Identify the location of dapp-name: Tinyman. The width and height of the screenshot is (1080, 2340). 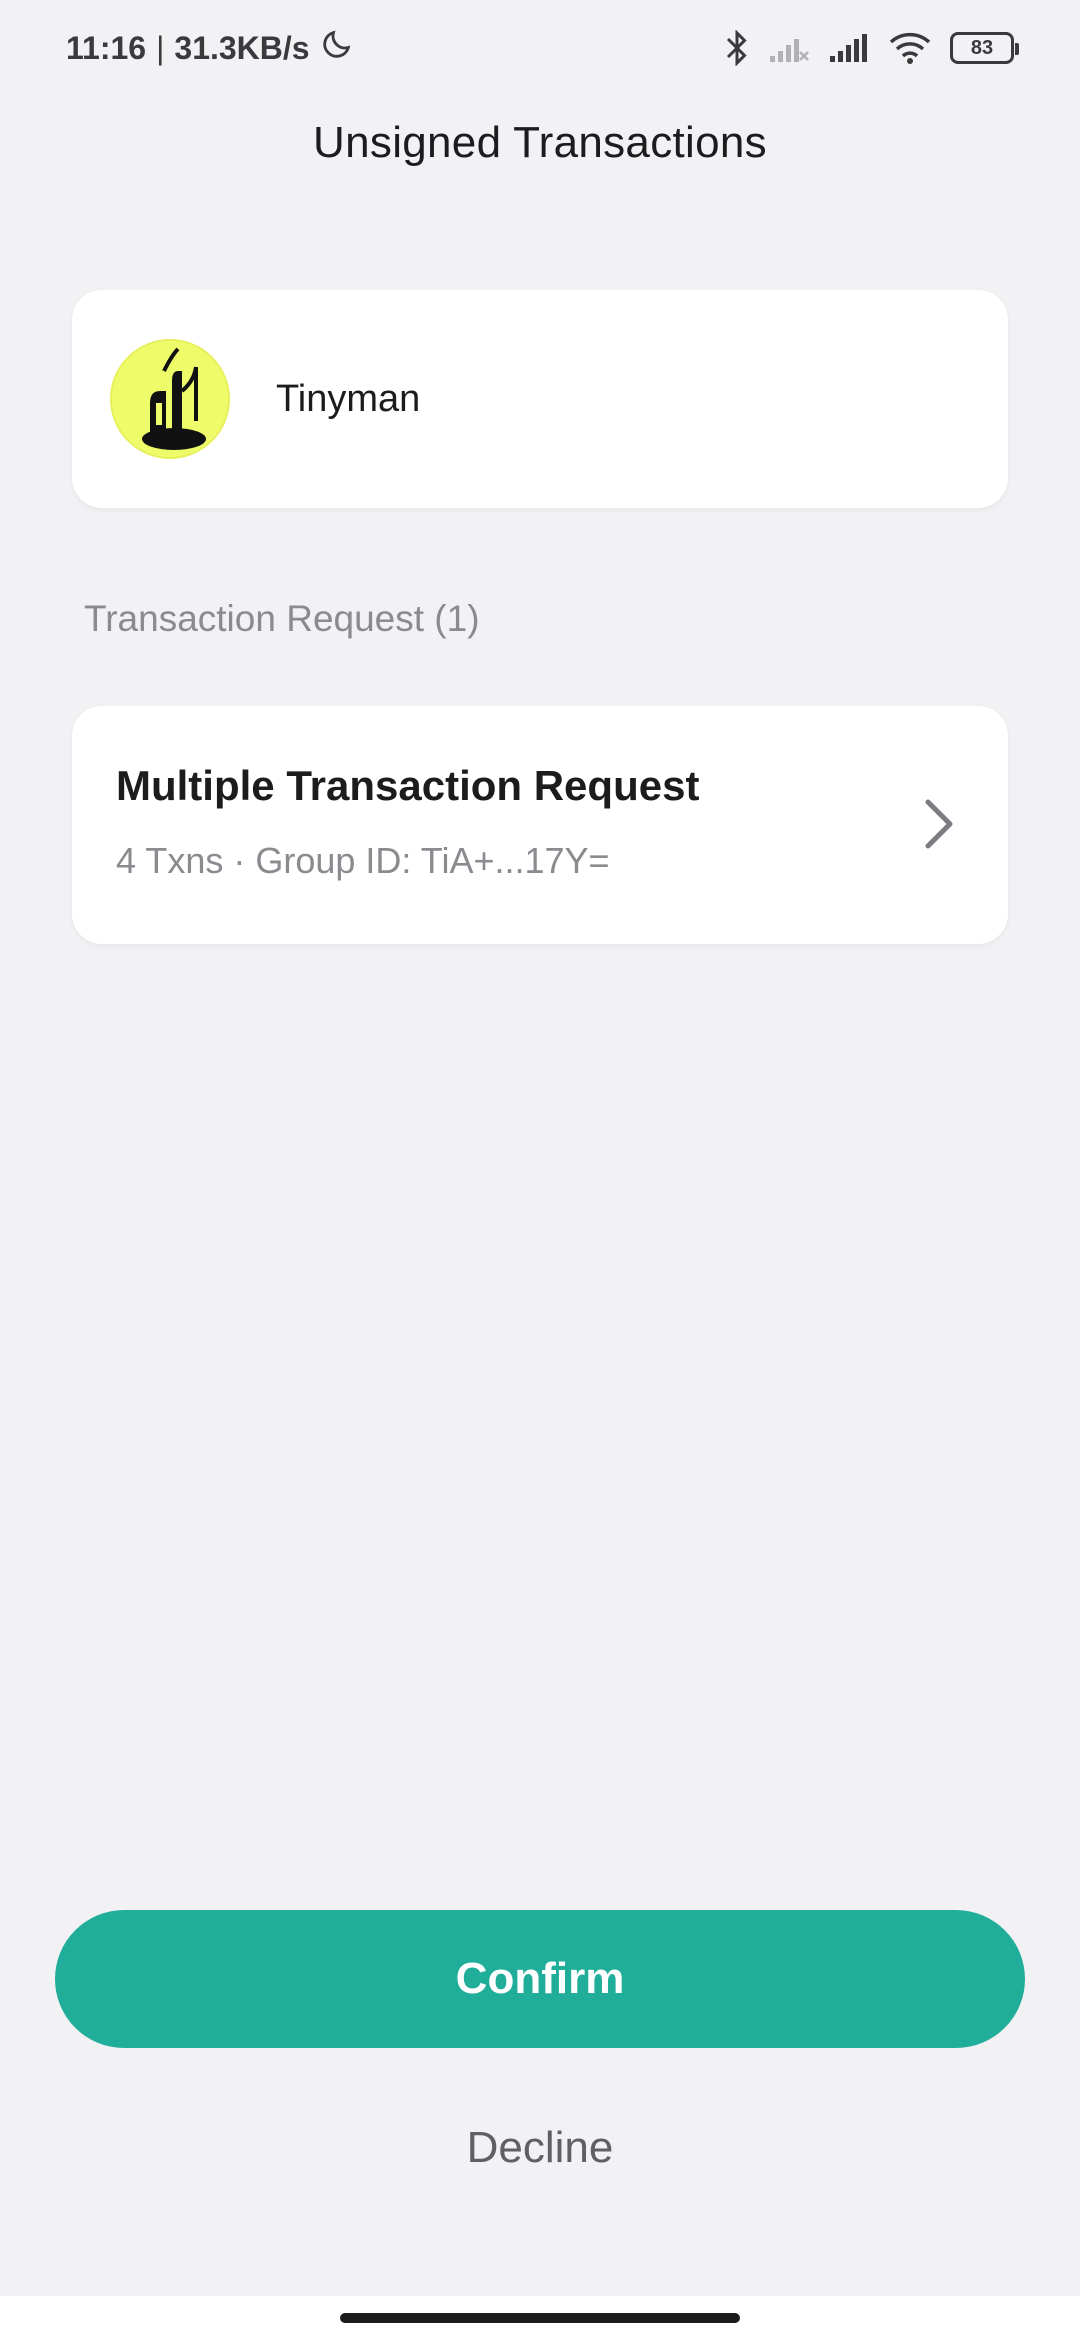
(348, 398).